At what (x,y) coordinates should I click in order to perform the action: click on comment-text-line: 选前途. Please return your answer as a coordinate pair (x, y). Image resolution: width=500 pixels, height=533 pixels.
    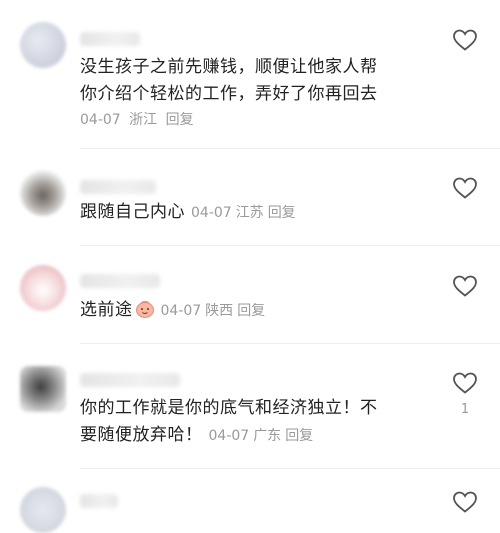
    Looking at the image, I should click on (106, 310).